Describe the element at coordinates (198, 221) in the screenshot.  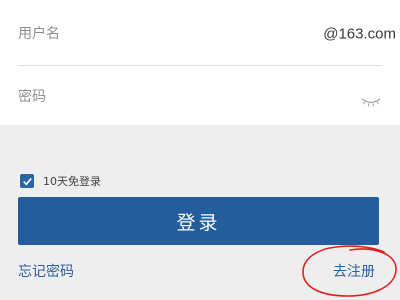
I see `login-button: 登录` at that location.